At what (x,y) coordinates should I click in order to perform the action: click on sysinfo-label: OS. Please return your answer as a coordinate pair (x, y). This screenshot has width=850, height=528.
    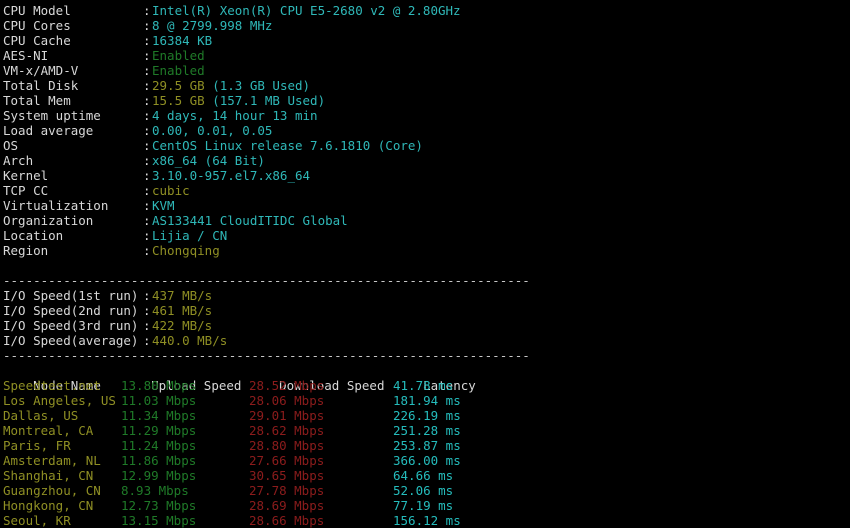
    Looking at the image, I should click on (11, 145).